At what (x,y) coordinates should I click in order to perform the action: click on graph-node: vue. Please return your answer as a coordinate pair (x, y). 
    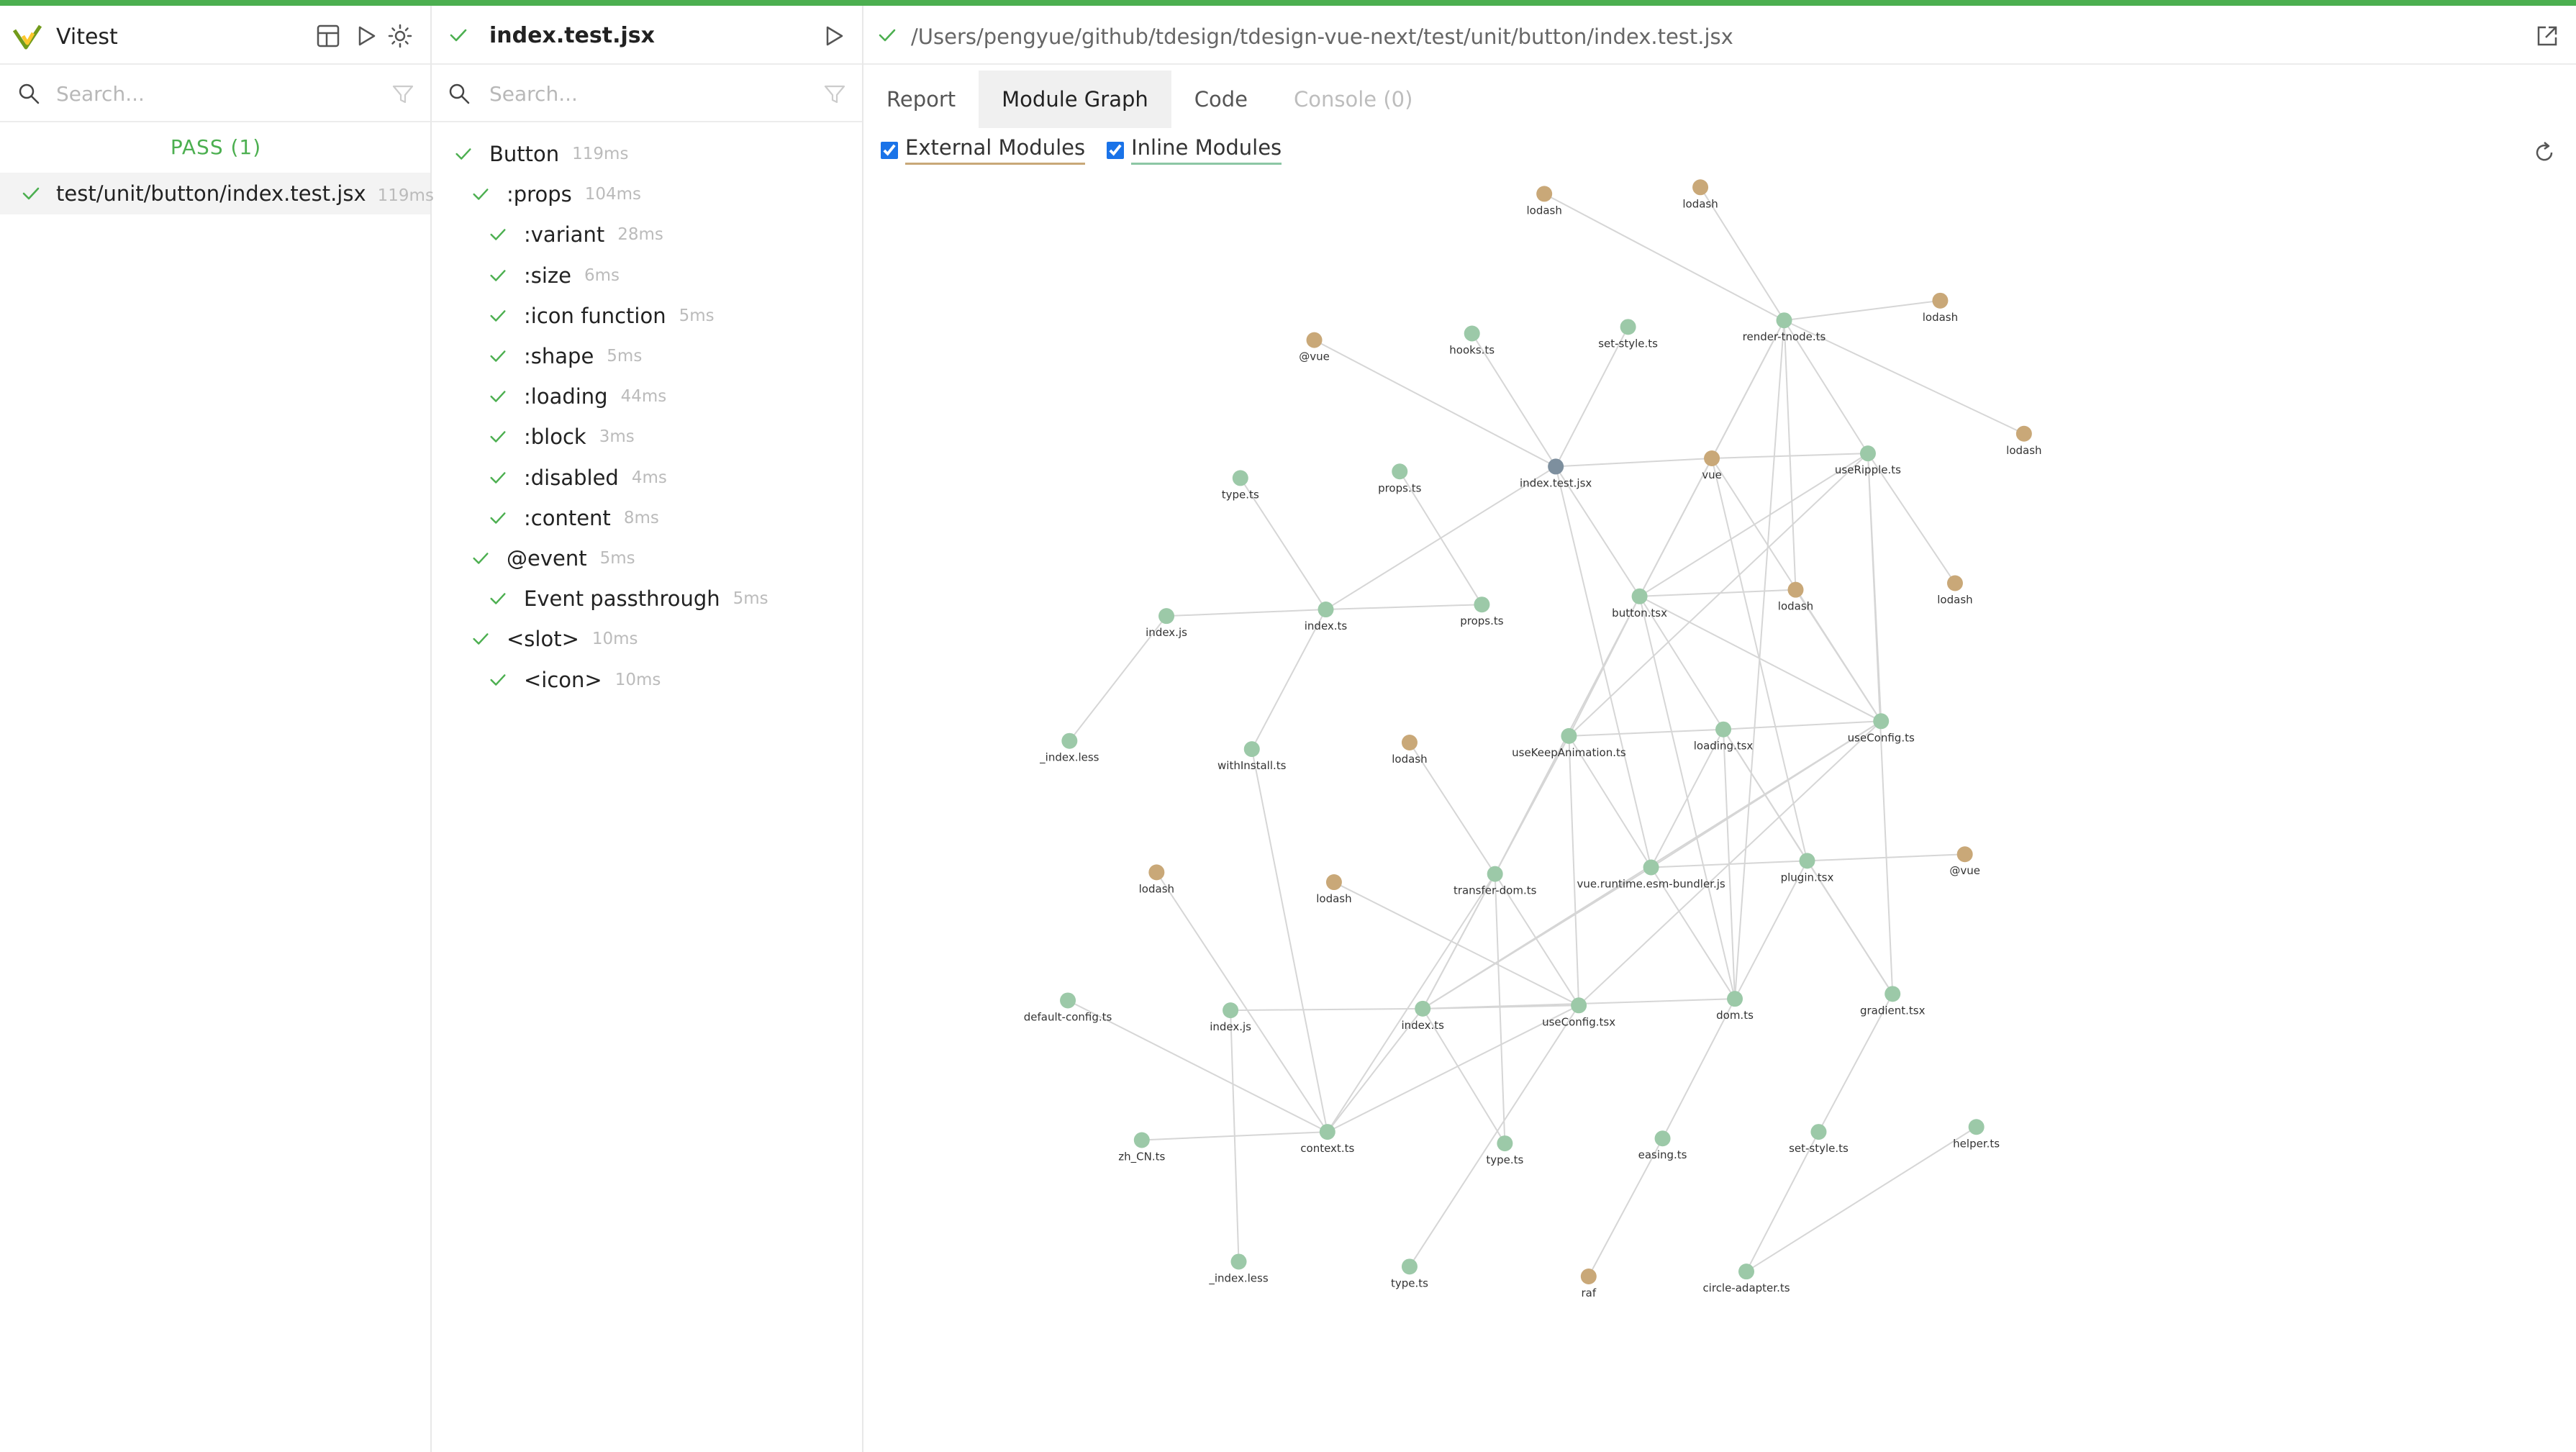
    Looking at the image, I should click on (1712, 465).